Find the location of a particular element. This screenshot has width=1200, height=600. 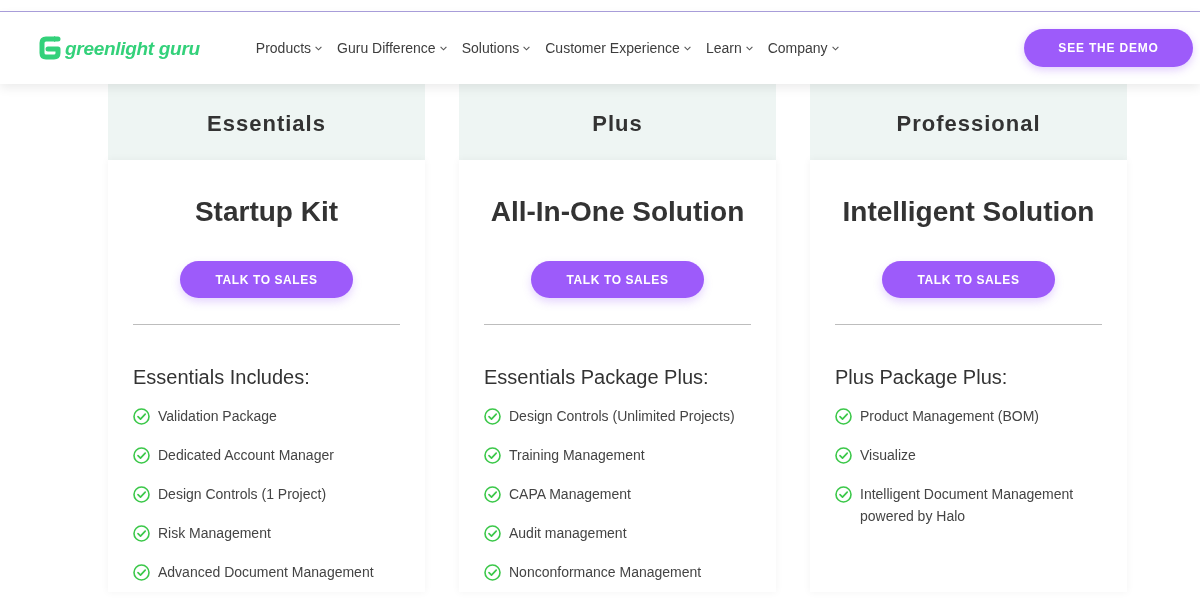

feature-text: Product Management (BOM) is located at coordinates (949, 416).